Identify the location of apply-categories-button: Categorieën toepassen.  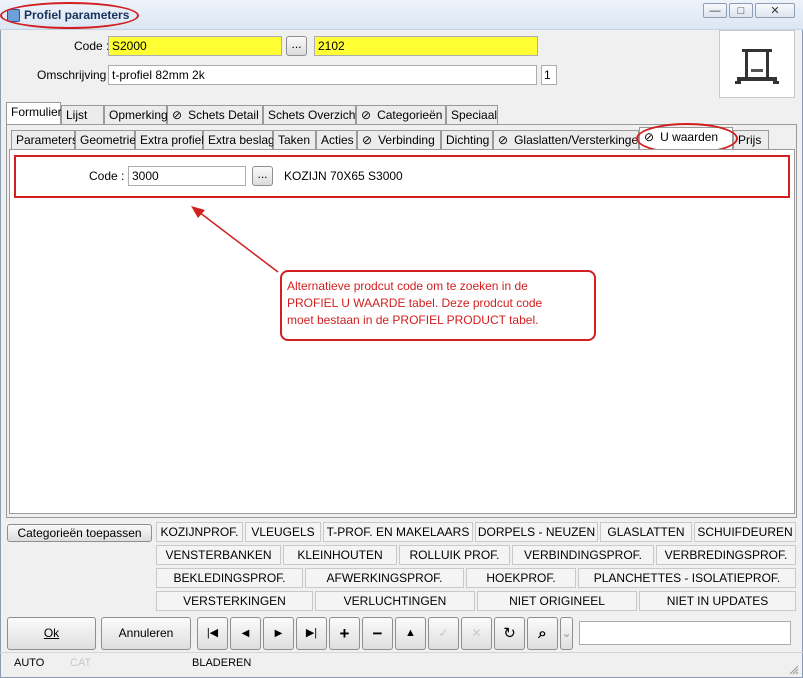
(79, 533).